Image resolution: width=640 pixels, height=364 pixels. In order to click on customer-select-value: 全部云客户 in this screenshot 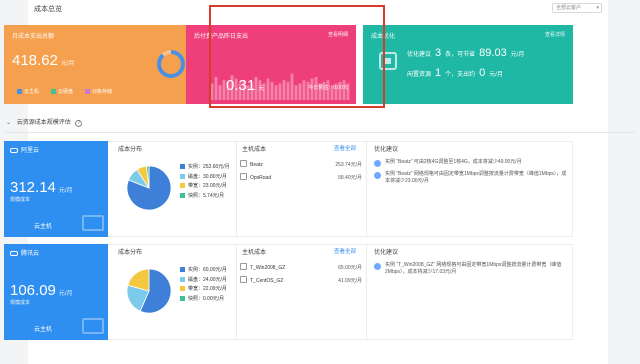, I will do `click(569, 8)`.